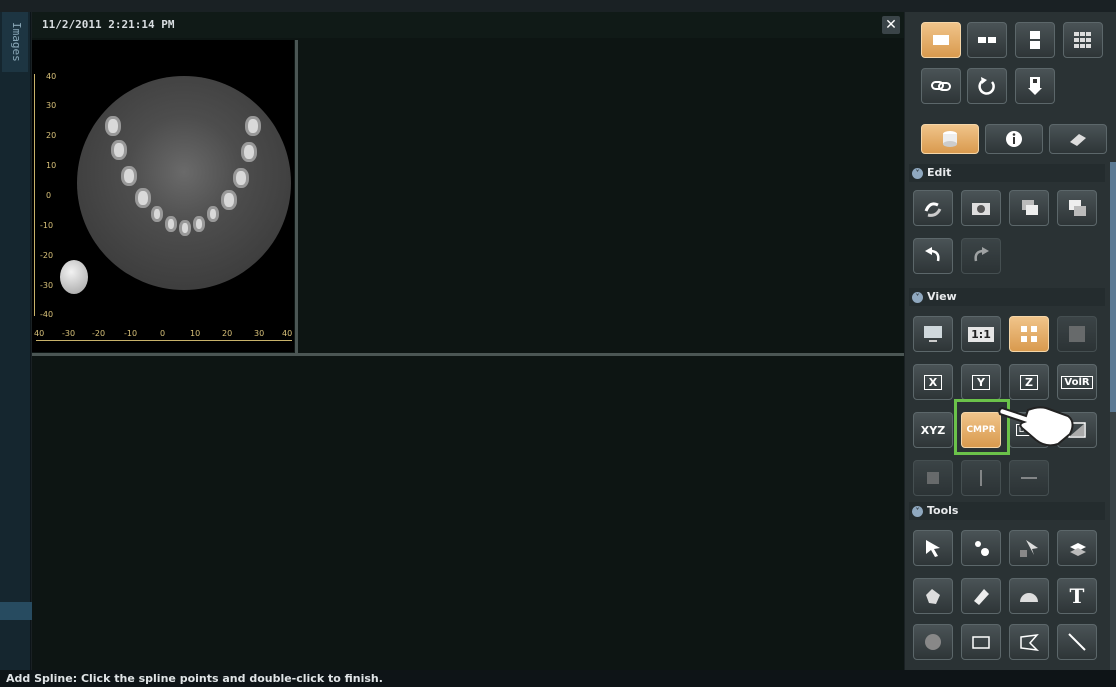 The width and height of the screenshot is (1116, 687). I want to click on region-select-button, so click(1029, 548).